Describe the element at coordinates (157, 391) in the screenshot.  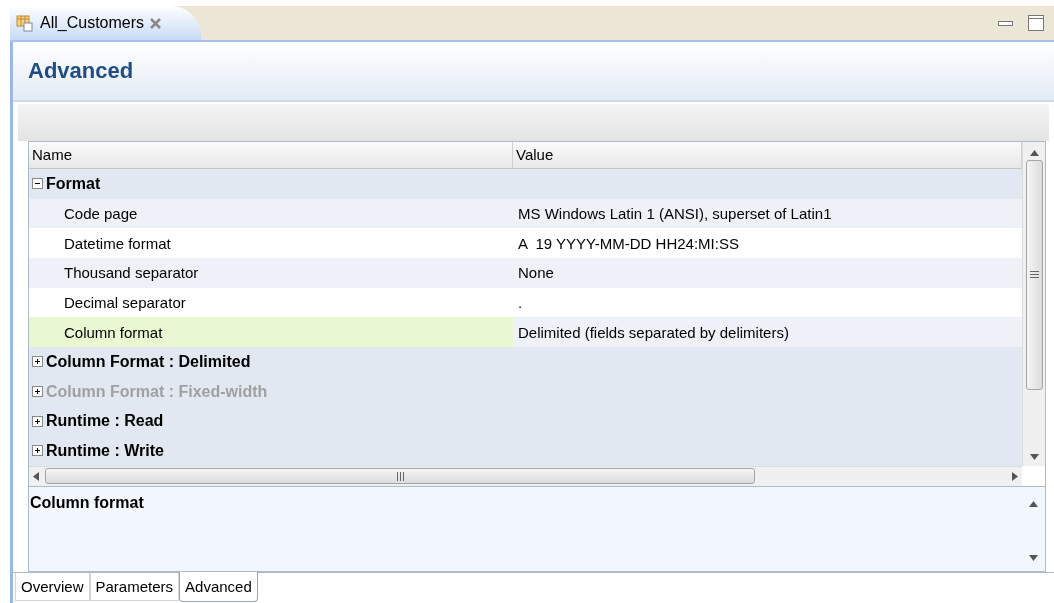
I see `group-label: Column Format : Fixed-width` at that location.